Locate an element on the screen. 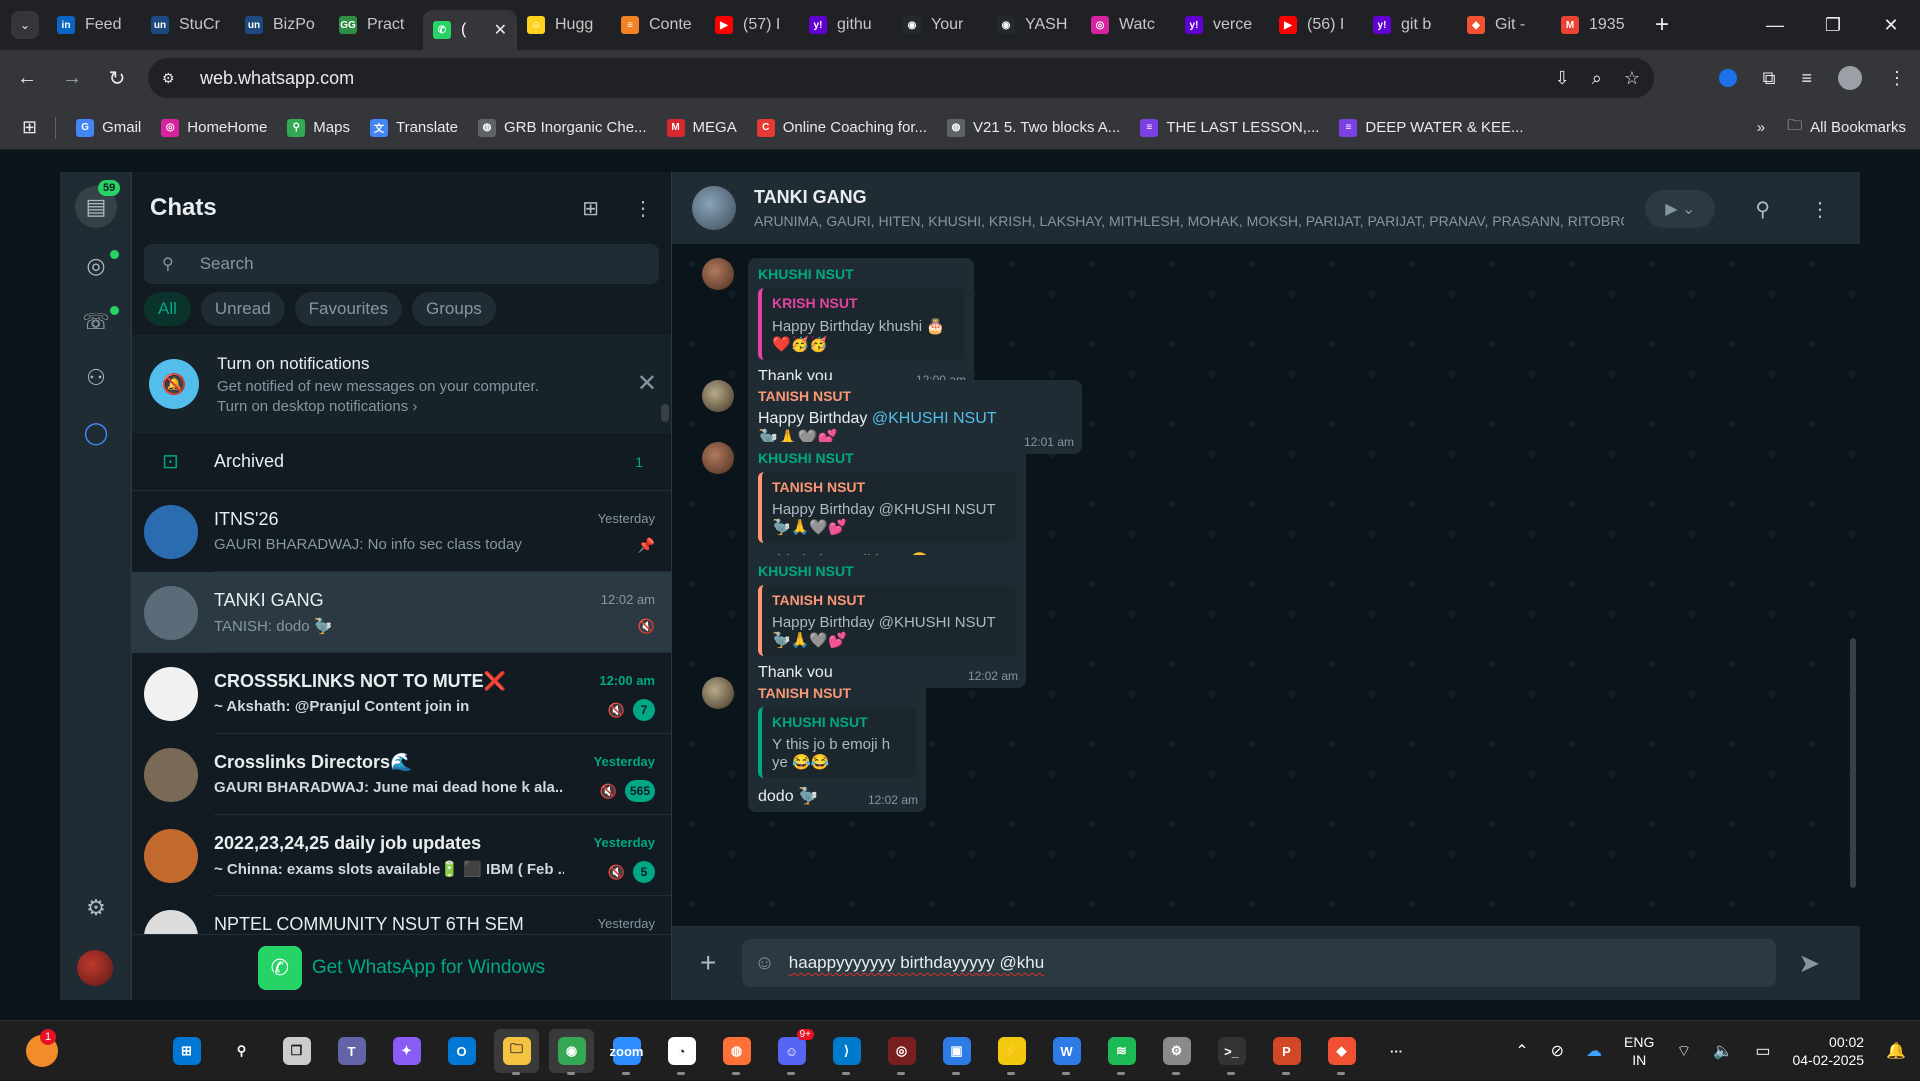 The image size is (1920, 1081). close-window-button: ✕ is located at coordinates (1891, 25).